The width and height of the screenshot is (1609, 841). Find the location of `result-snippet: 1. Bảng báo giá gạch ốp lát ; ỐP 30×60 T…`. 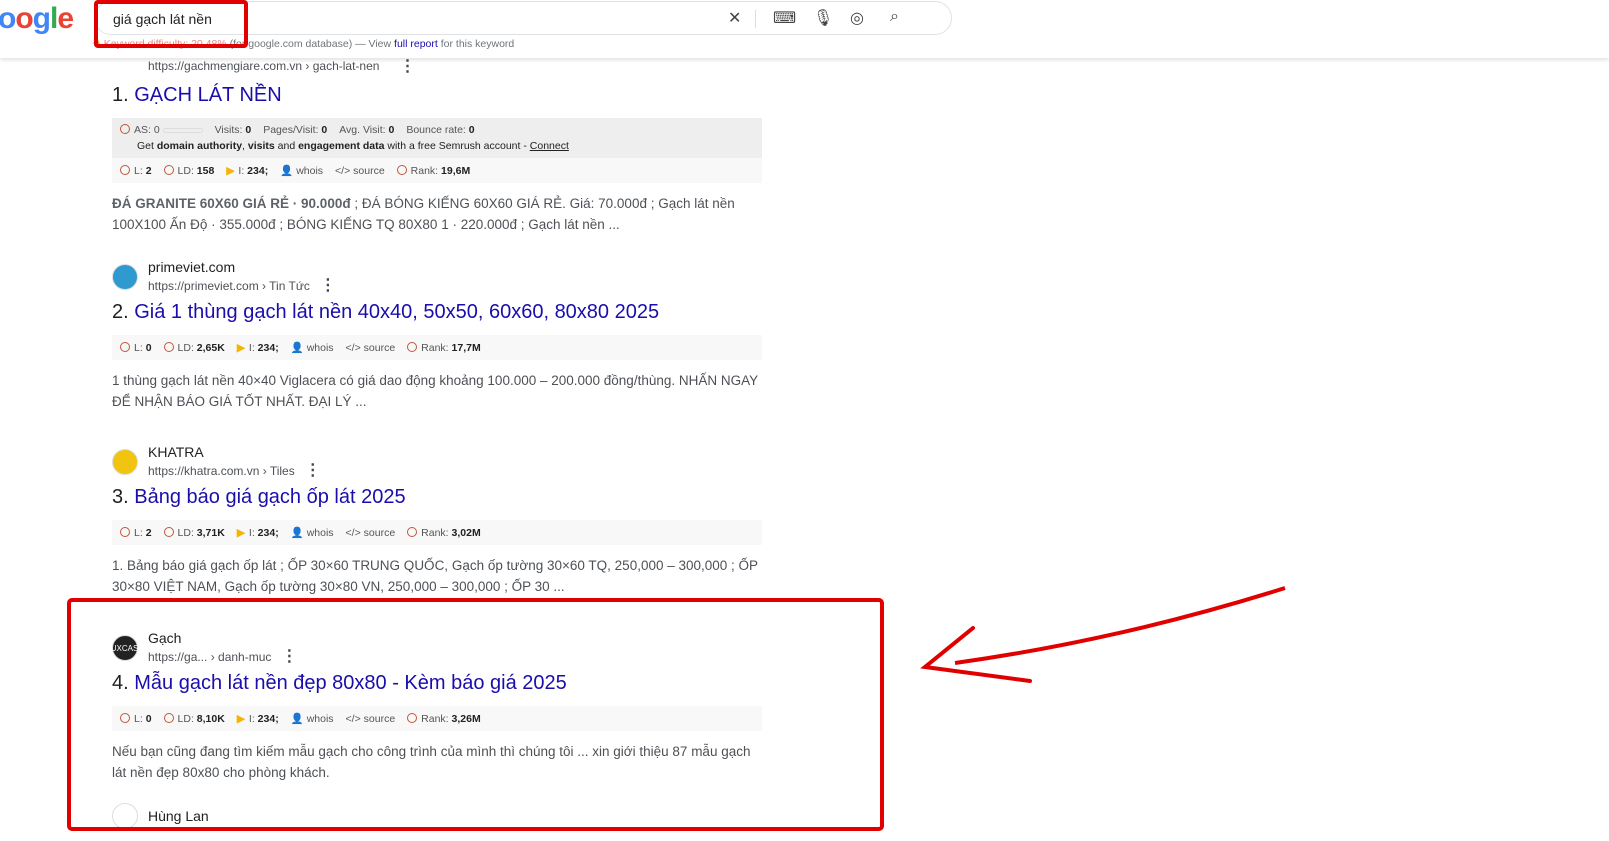

result-snippet: 1. Bảng báo giá gạch ốp lát ; ỐP 30×60 T… is located at coordinates (435, 576).